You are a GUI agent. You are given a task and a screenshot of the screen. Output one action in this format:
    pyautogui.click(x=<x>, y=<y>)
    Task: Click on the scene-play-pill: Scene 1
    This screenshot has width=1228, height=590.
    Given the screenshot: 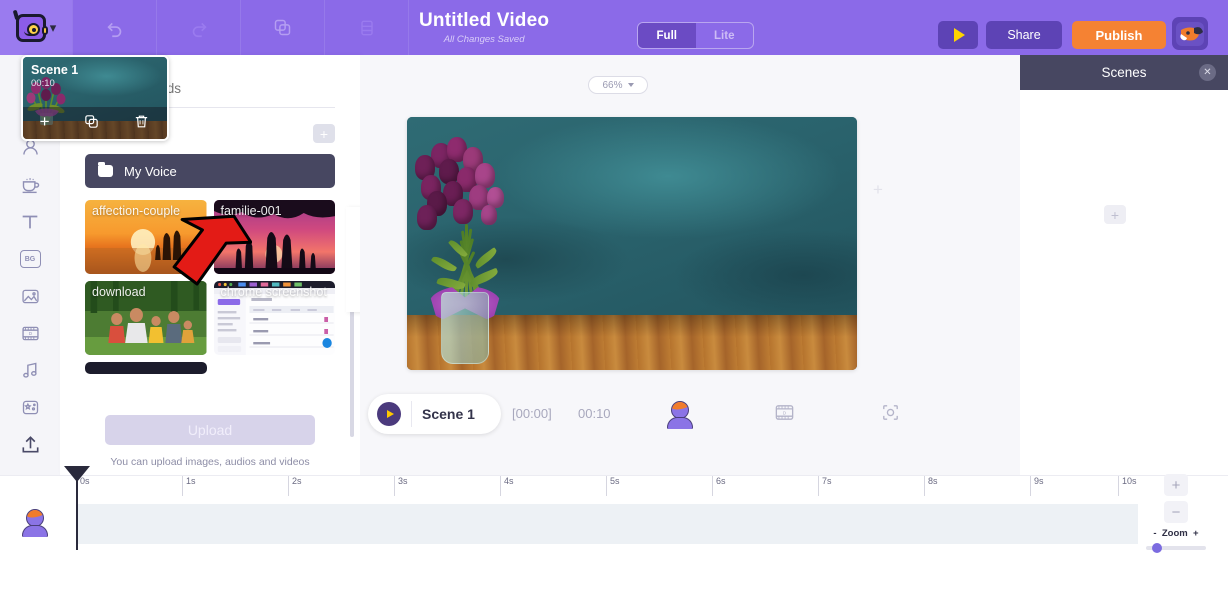 What is the action you would take?
    pyautogui.click(x=434, y=414)
    